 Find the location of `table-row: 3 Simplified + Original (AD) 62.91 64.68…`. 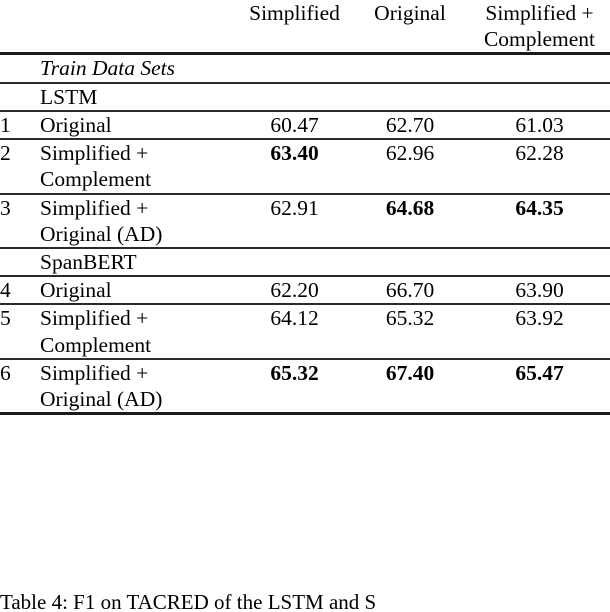

table-row: 3 Simplified + Original (AD) 62.91 64.68… is located at coordinates (305, 220).